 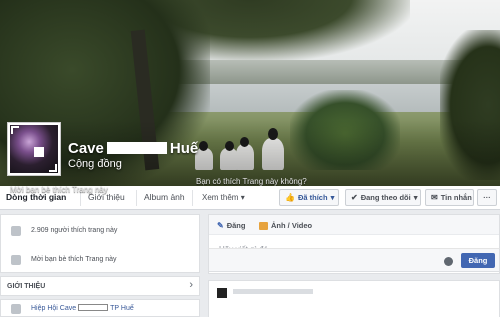 I want to click on invite-friends-icon, so click(x=16, y=260).